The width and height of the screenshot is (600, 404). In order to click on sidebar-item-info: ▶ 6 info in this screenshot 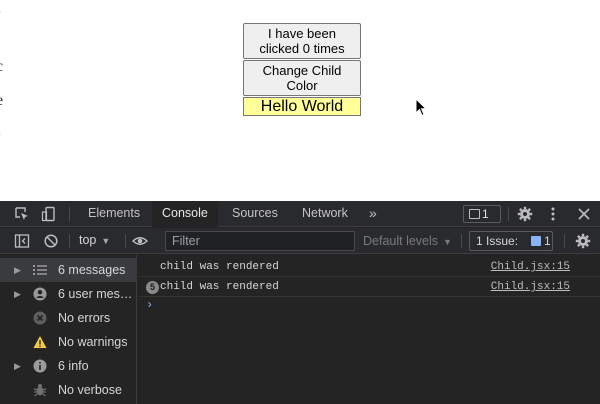, I will do `click(68, 366)`.